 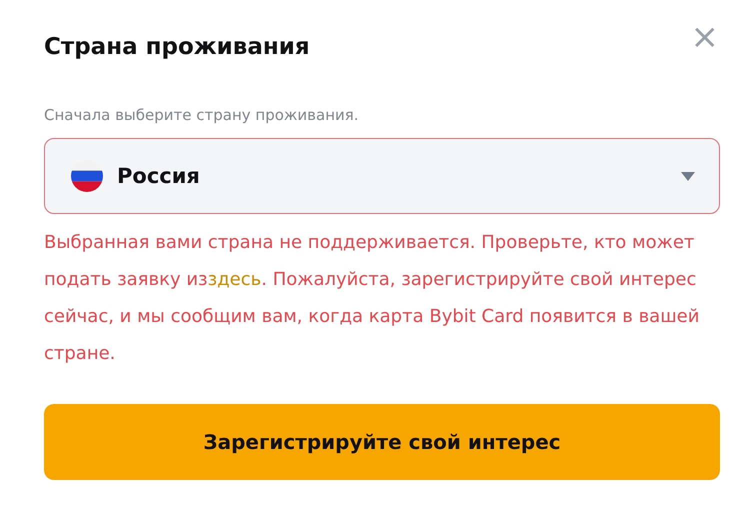 What do you see at coordinates (202, 115) in the screenshot?
I see `field-label: Сначала выберите страну проживания.` at bounding box center [202, 115].